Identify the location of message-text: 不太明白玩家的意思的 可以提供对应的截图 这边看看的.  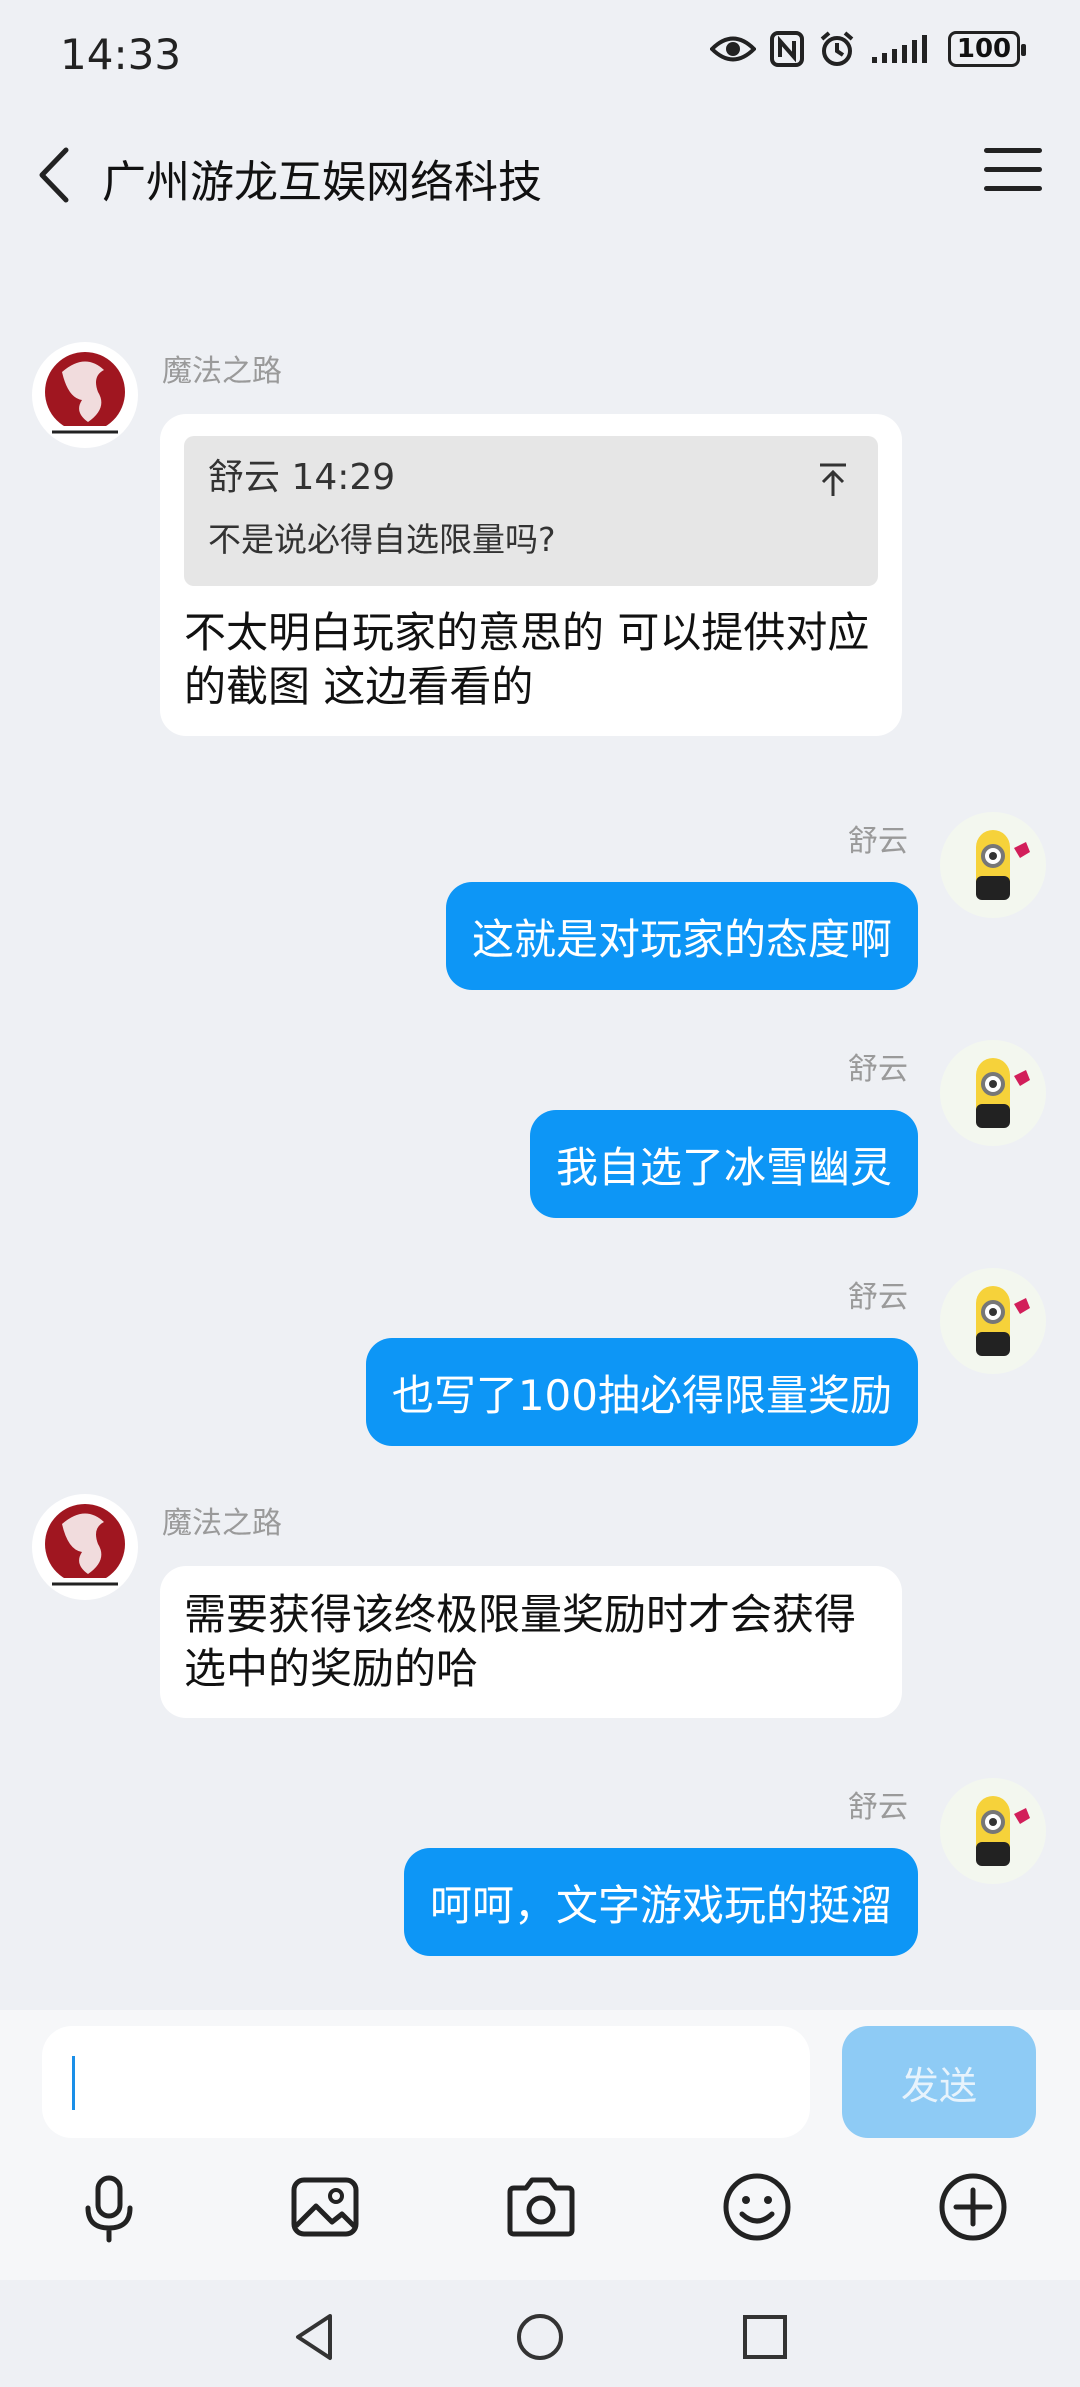
(527, 659).